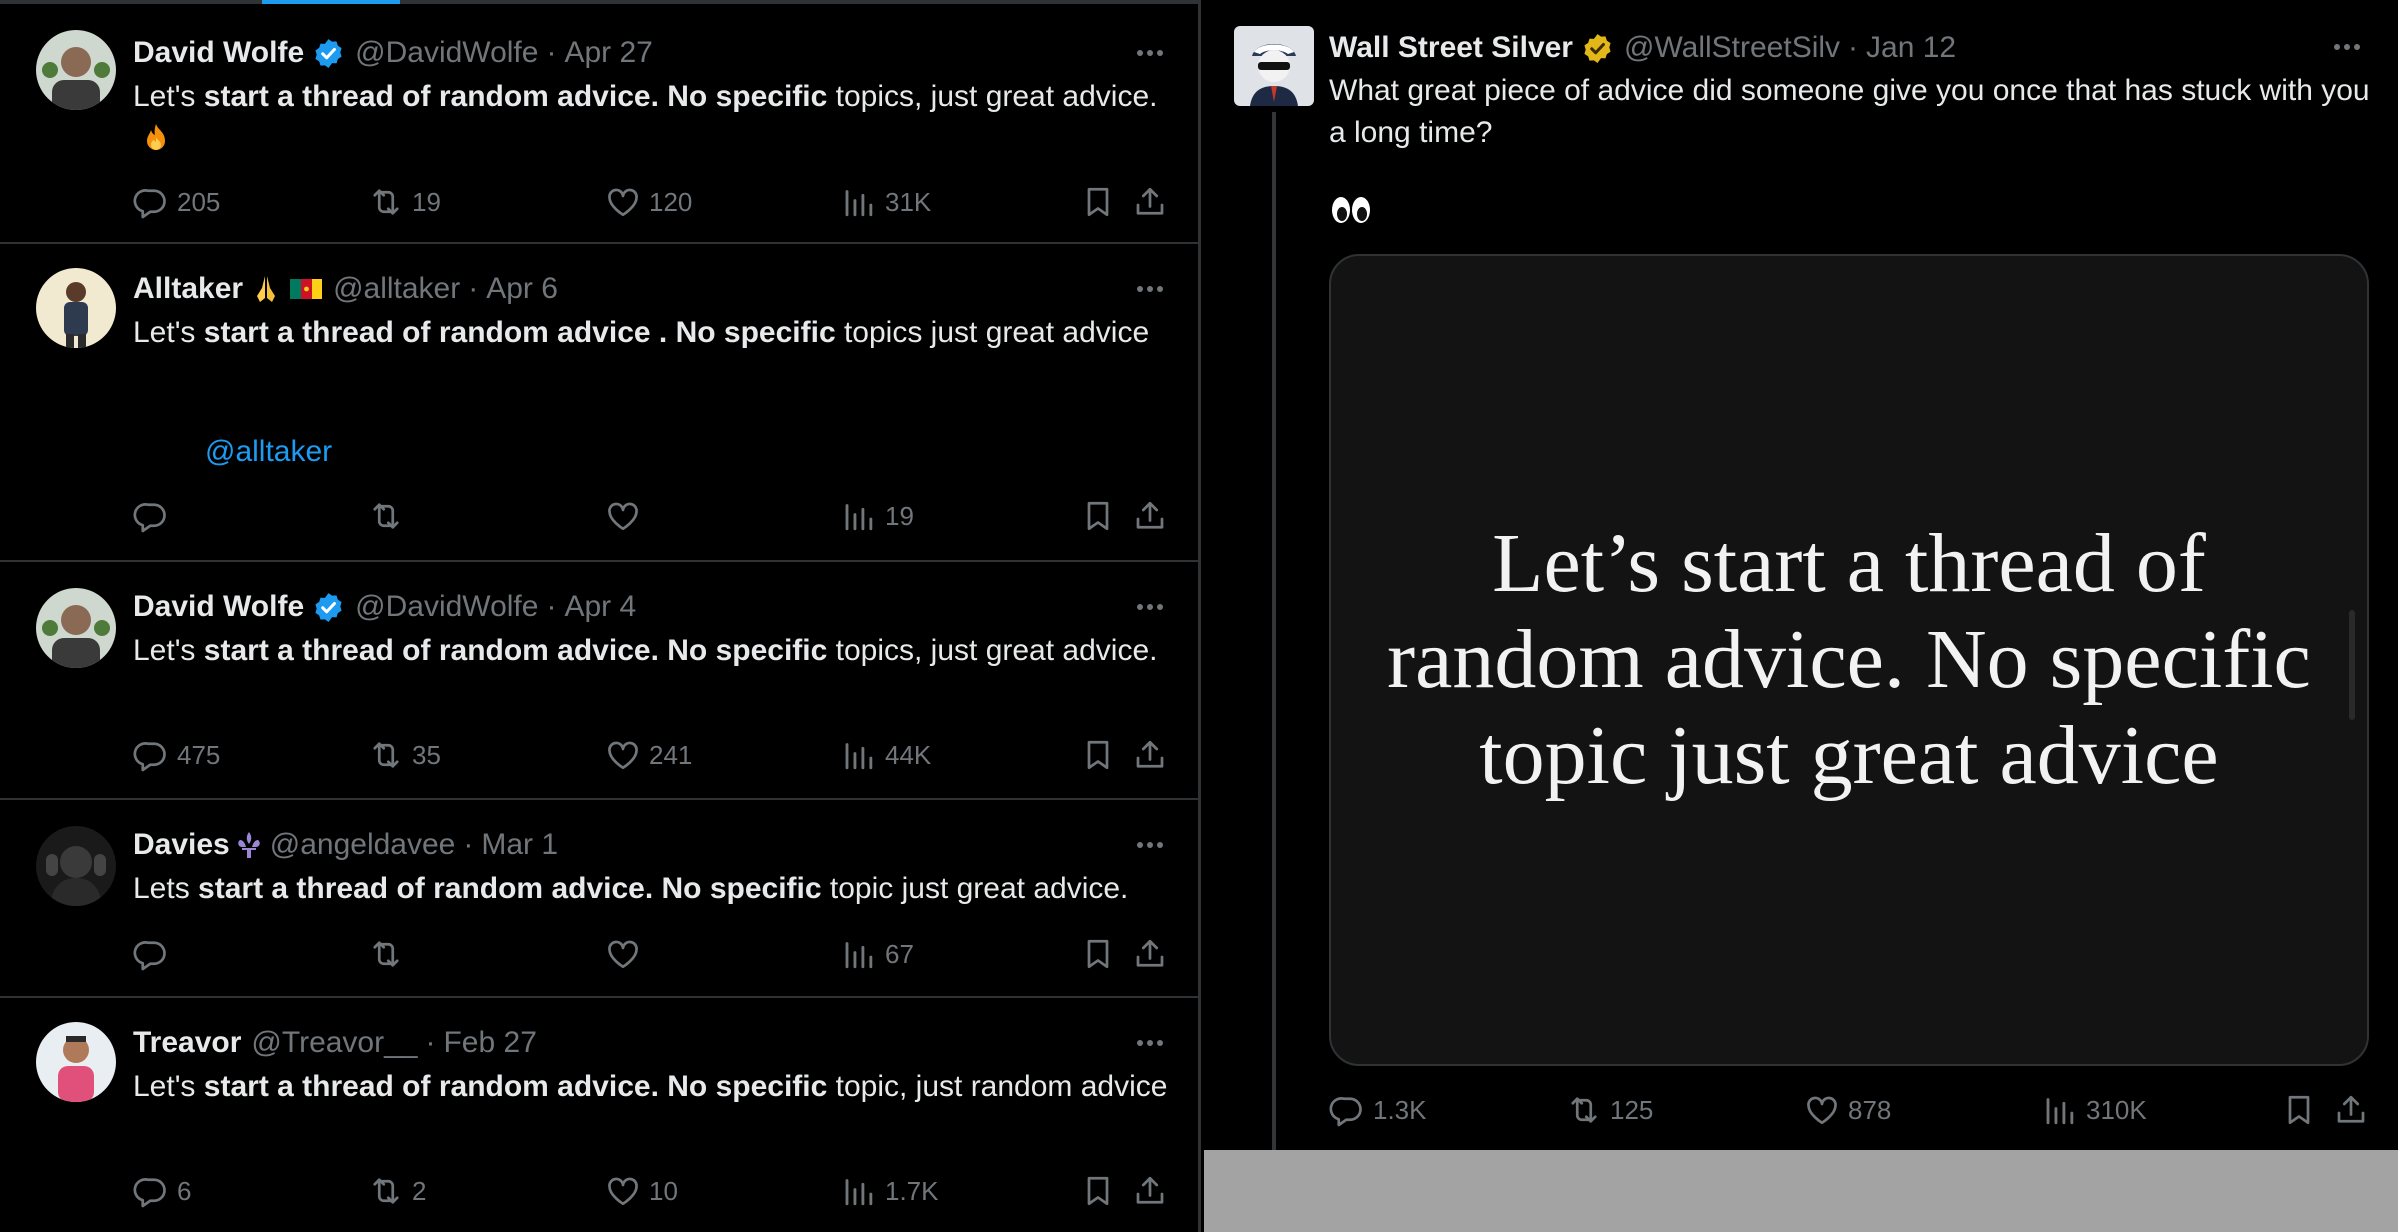 The width and height of the screenshot is (2398, 1232). I want to click on repost-button: 35, so click(404, 755).